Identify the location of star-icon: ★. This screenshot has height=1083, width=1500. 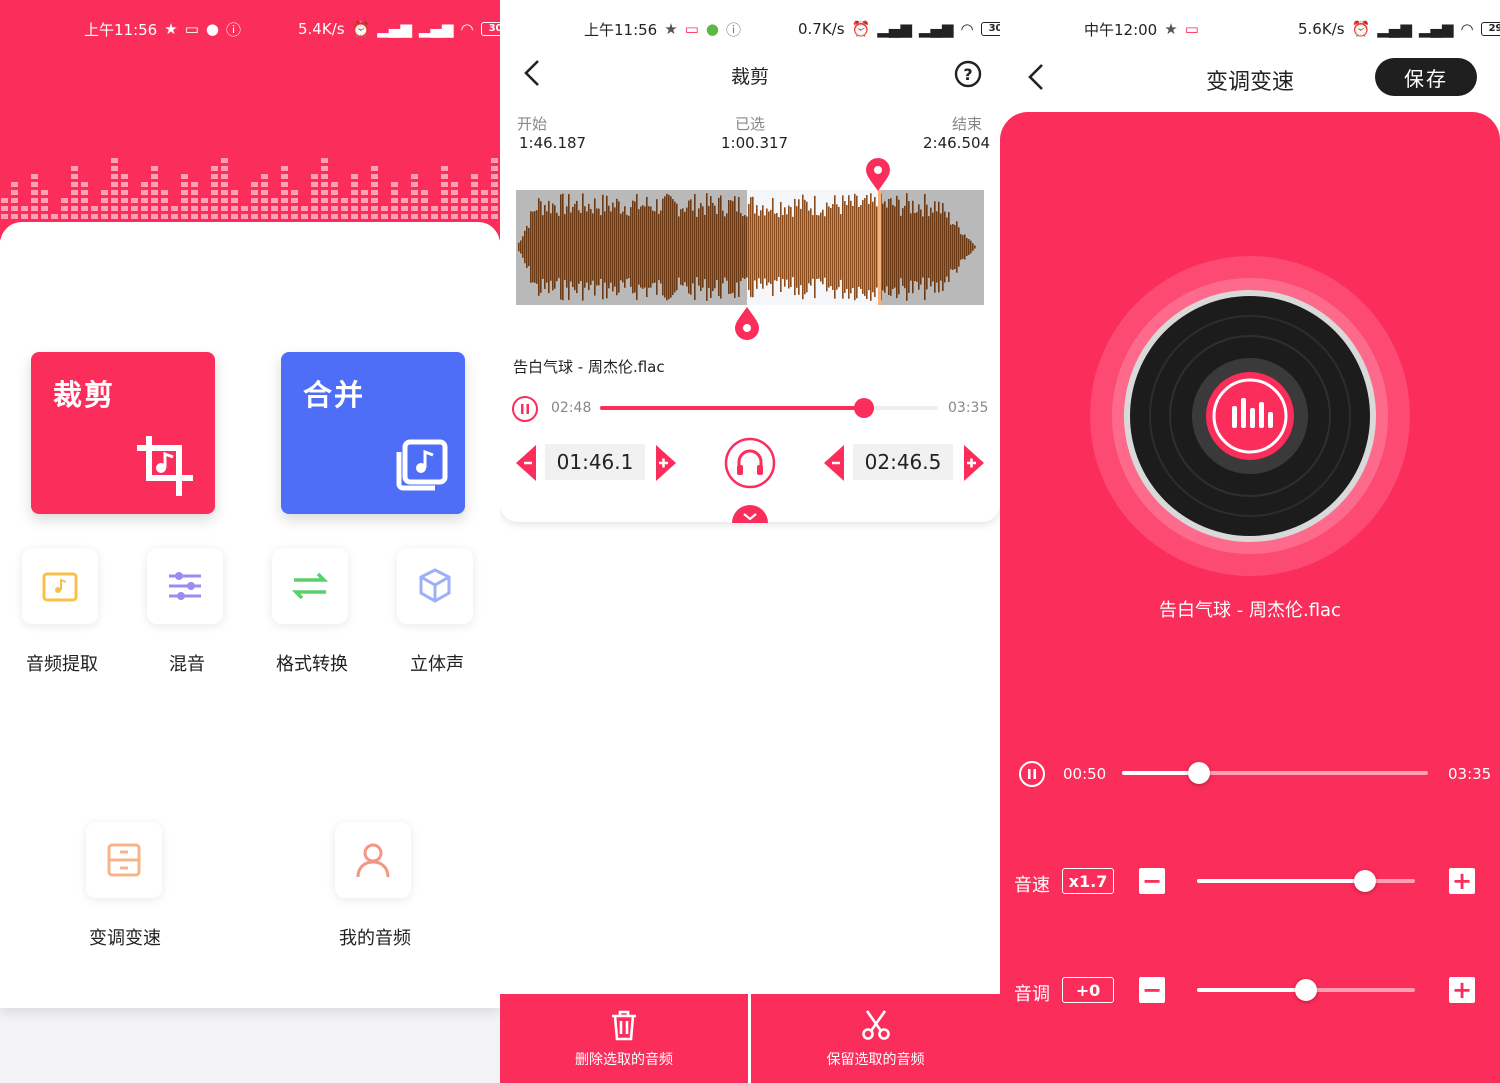
(1171, 29).